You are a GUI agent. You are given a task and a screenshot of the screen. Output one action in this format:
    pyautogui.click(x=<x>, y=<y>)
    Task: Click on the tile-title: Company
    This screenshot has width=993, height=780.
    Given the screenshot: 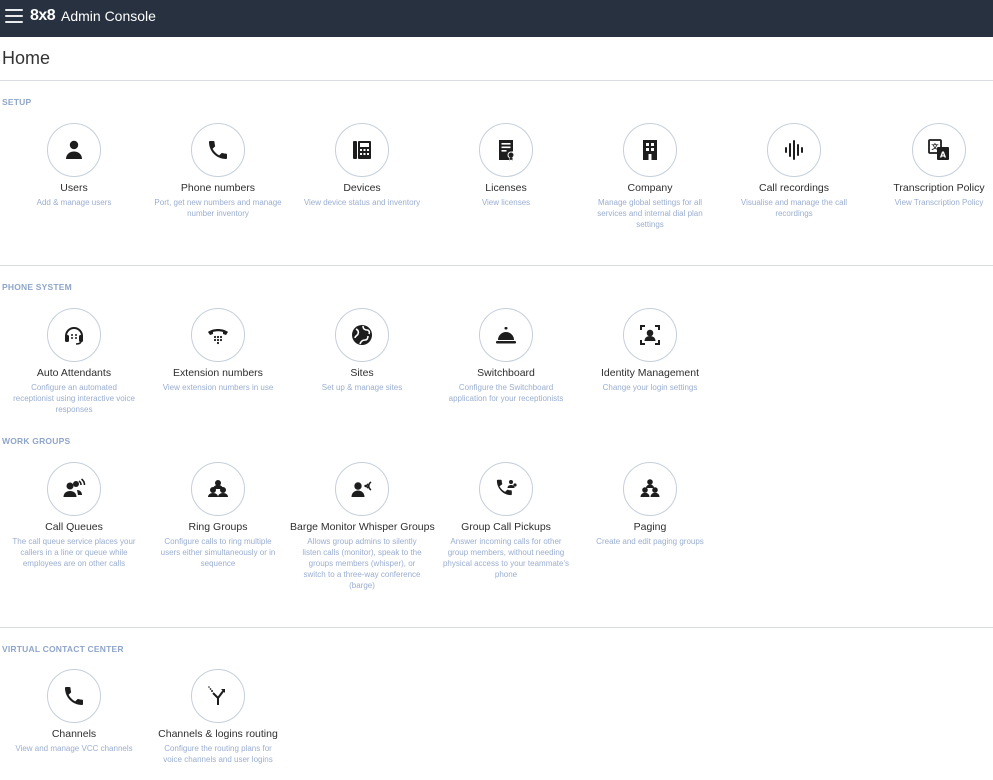 What is the action you would take?
    pyautogui.click(x=650, y=188)
    